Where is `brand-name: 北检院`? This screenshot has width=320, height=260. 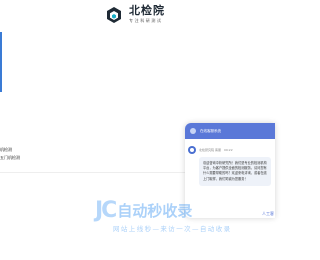
brand-name: 北检院 is located at coordinates (147, 10).